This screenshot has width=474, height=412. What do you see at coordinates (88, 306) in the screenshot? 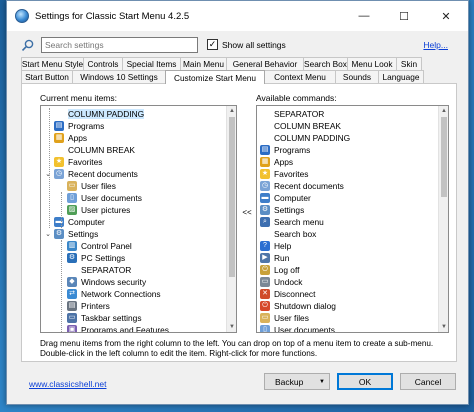
I see `current-item: ▤ Printers` at bounding box center [88, 306].